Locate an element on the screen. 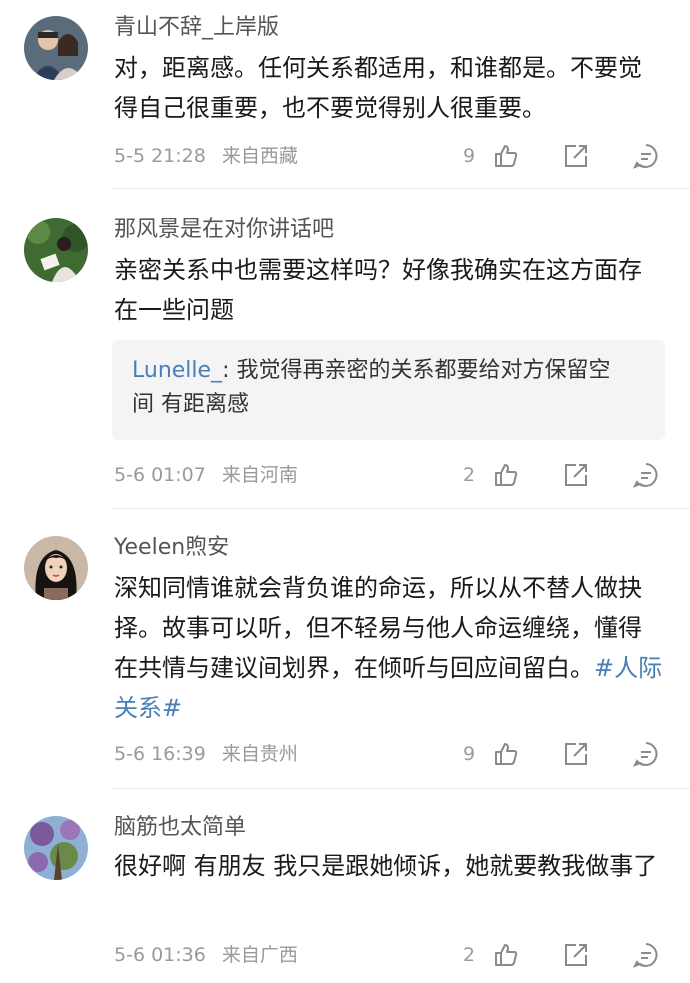  comment-meta: 5-5 21:28 来自西藏 is located at coordinates (206, 156).